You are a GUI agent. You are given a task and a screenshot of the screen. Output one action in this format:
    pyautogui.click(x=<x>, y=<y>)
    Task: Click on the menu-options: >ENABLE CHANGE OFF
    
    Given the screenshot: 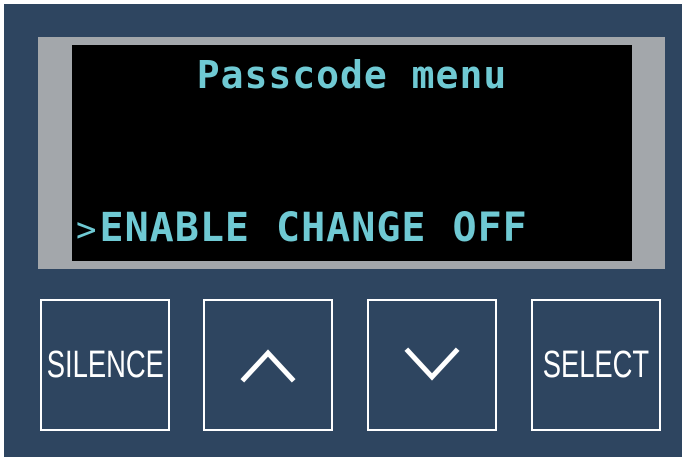 What is the action you would take?
    pyautogui.click(x=302, y=228)
    